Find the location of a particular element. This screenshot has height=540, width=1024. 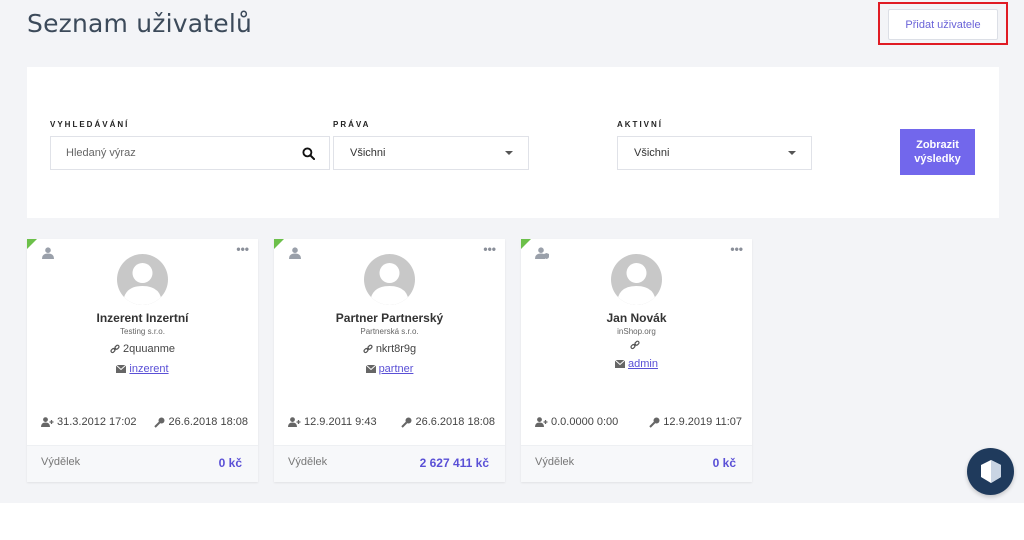

search-icon is located at coordinates (308, 153).